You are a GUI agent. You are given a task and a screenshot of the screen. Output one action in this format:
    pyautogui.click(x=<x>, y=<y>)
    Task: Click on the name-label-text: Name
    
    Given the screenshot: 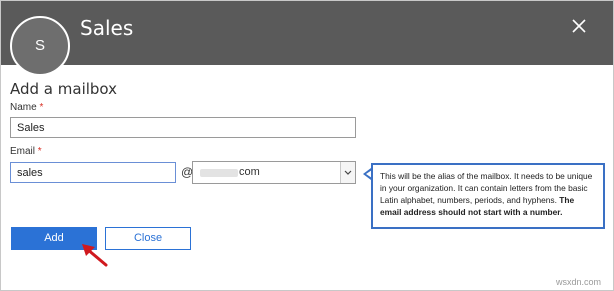 What is the action you would take?
    pyautogui.click(x=23, y=107)
    